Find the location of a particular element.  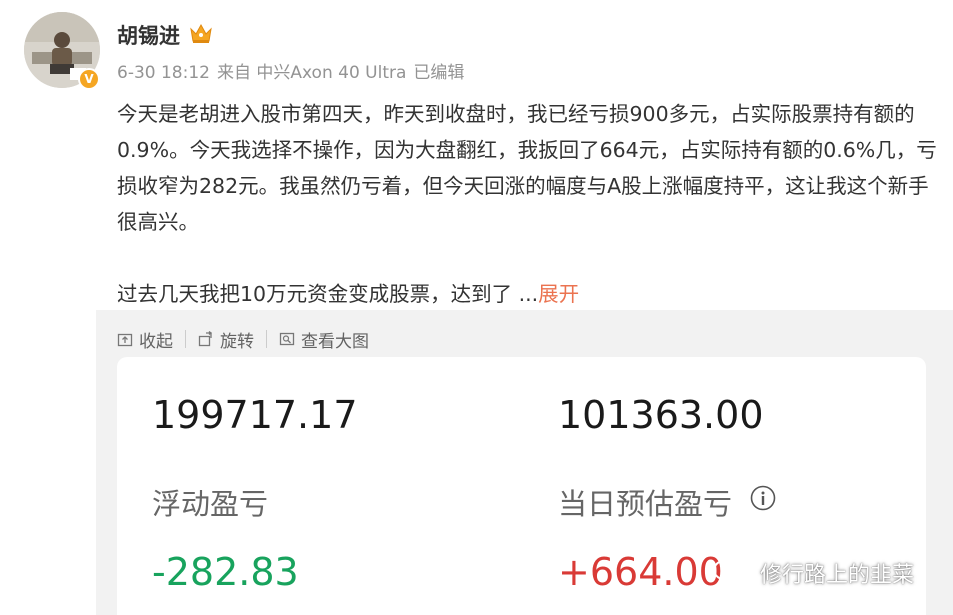

view-large-button: 查看大图 is located at coordinates (324, 339).